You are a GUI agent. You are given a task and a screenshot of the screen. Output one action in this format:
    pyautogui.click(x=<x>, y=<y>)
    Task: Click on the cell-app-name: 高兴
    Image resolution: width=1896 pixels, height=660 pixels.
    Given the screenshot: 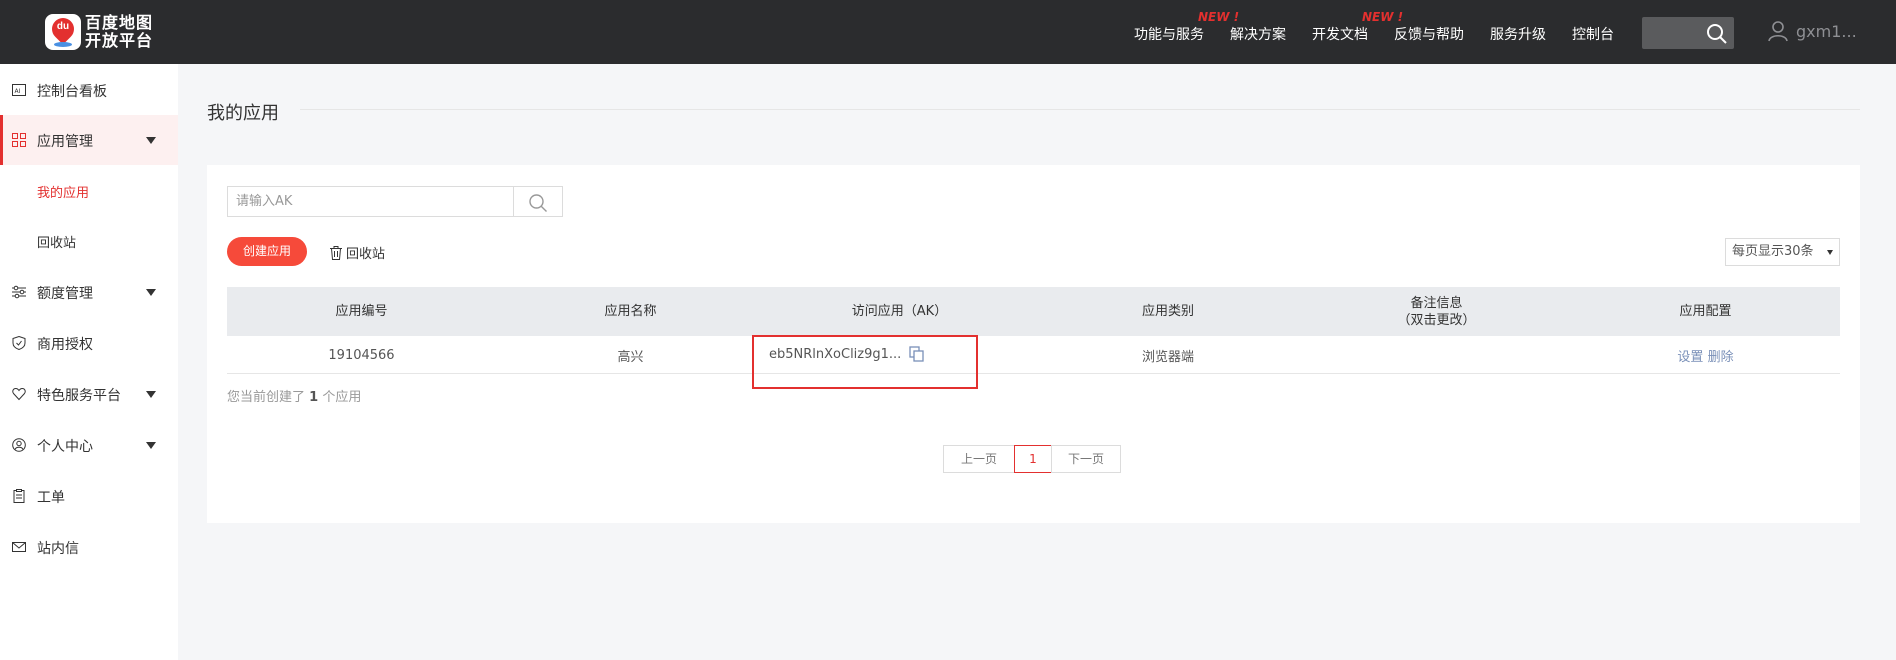 What is the action you would take?
    pyautogui.click(x=630, y=357)
    